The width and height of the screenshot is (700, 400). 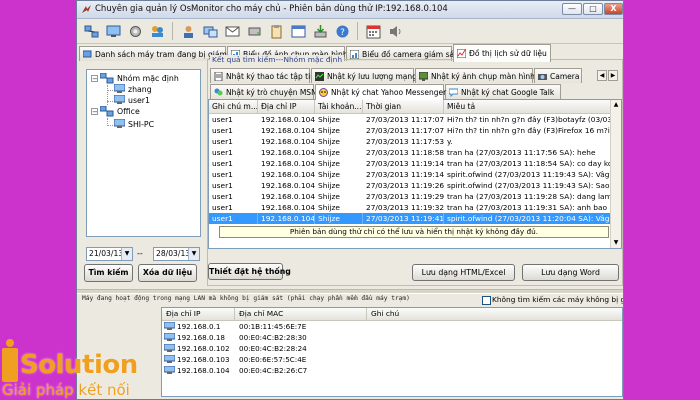 I want to click on date-to-picker: 28/03/13 ▼, so click(x=176, y=254).